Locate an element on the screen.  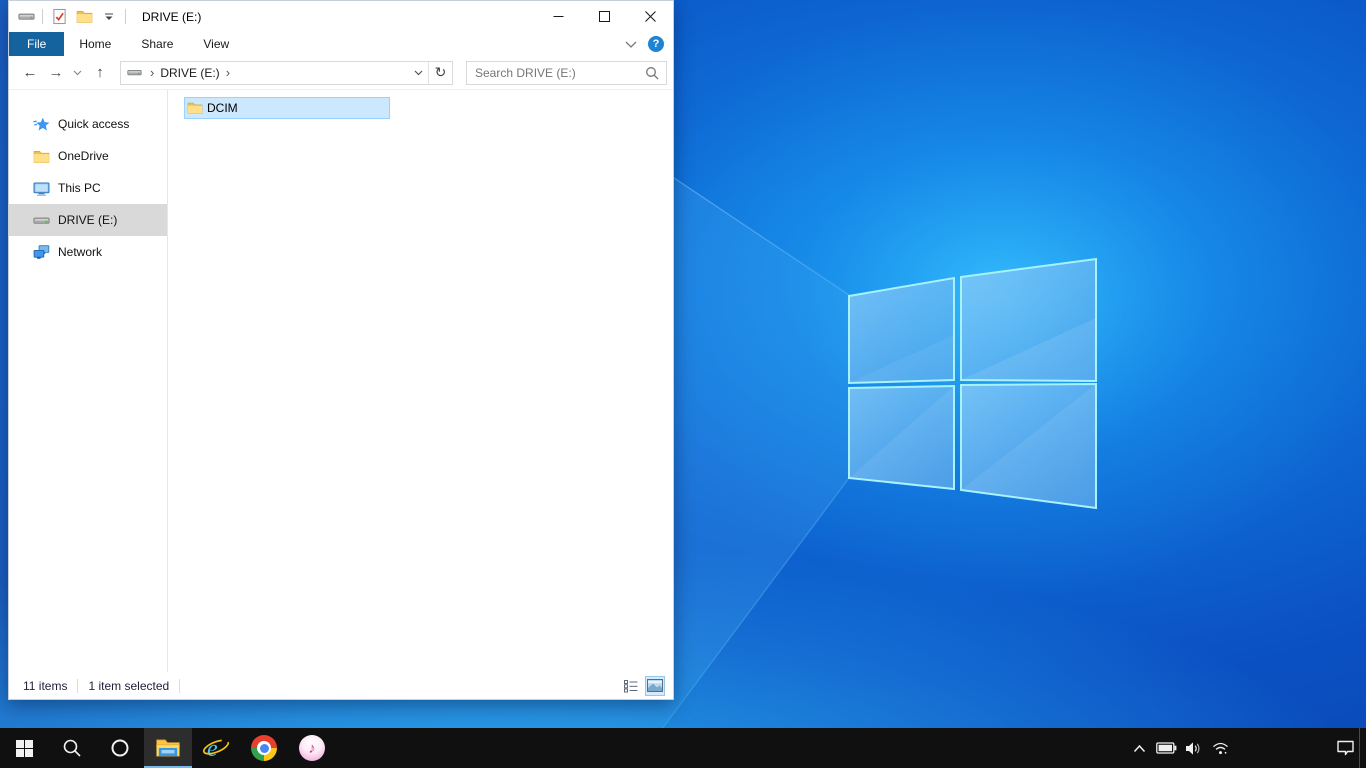
volume-icon is located at coordinates (1193, 748).